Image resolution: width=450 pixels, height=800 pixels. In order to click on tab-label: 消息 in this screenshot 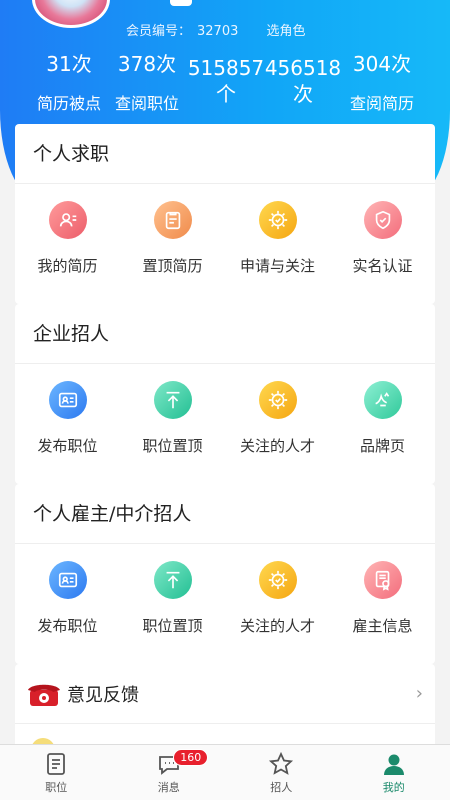, I will do `click(168, 787)`.